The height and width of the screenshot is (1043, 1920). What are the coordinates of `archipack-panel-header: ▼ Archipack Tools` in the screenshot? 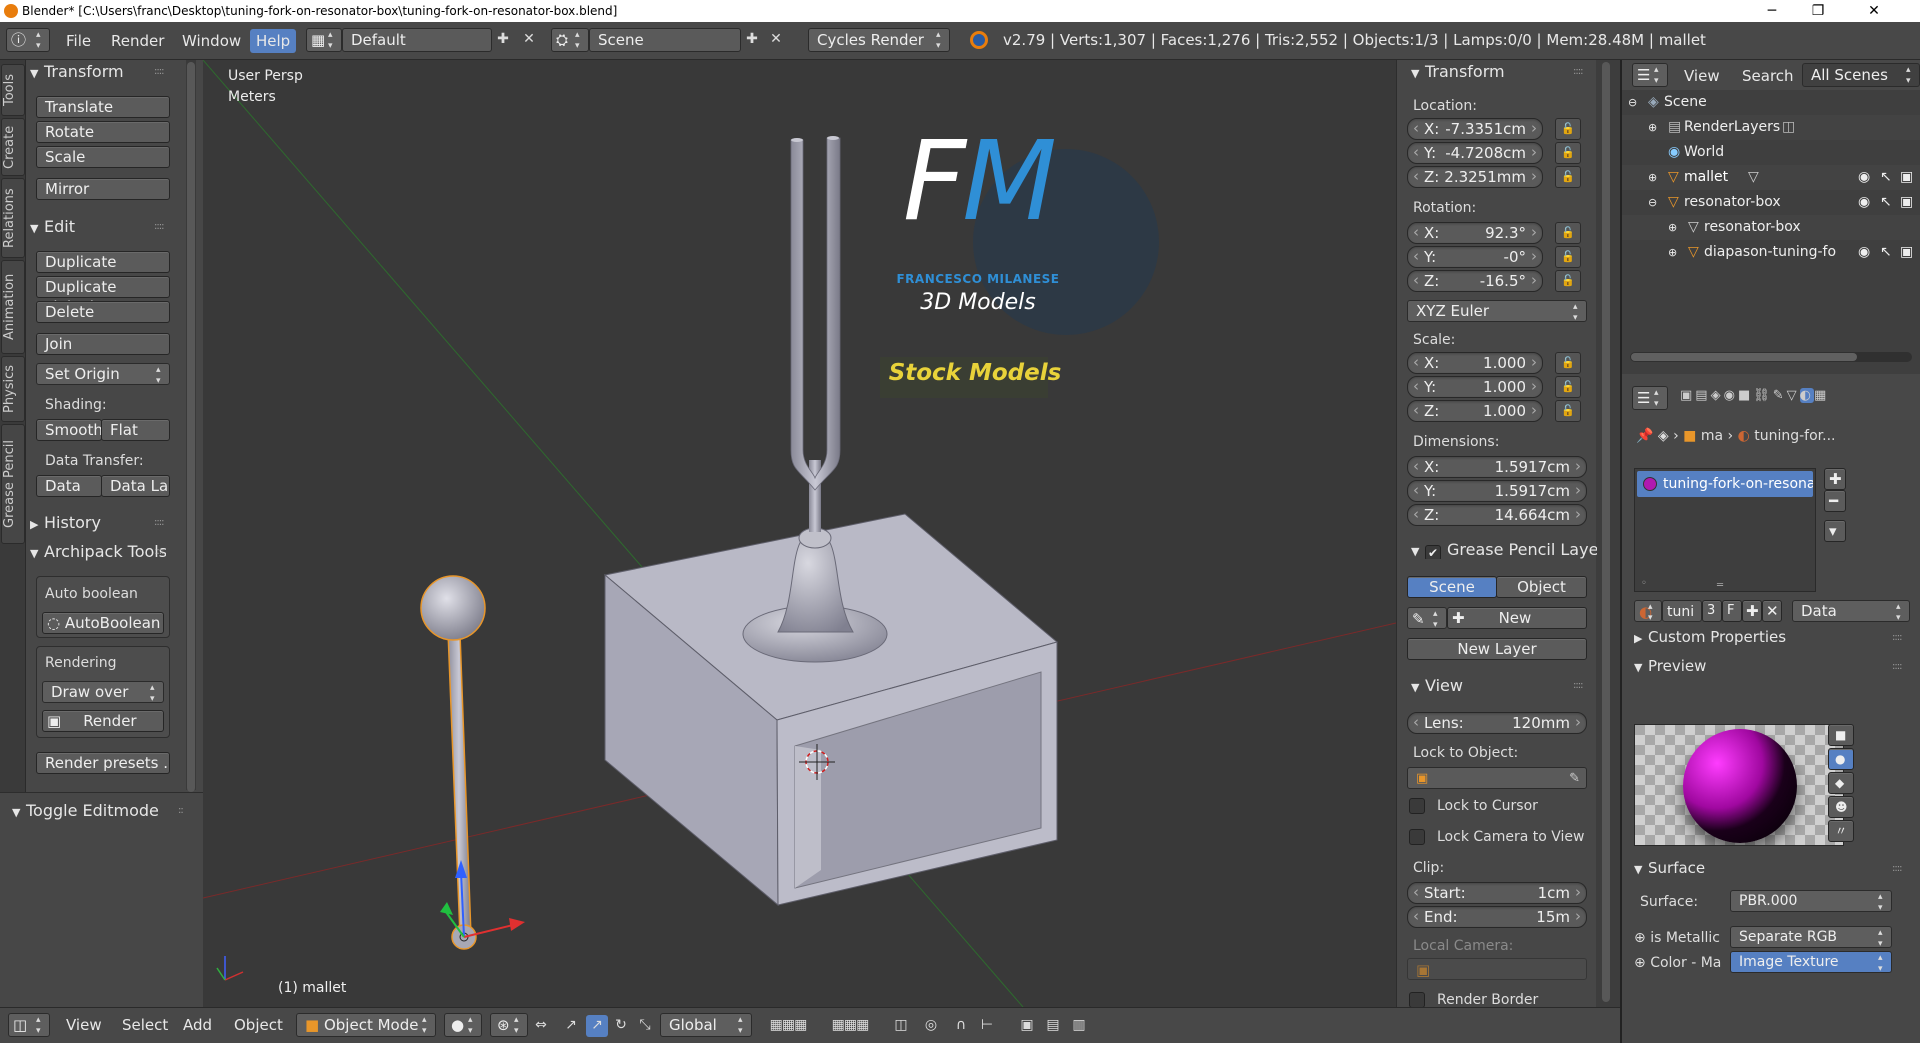 It's located at (98, 551).